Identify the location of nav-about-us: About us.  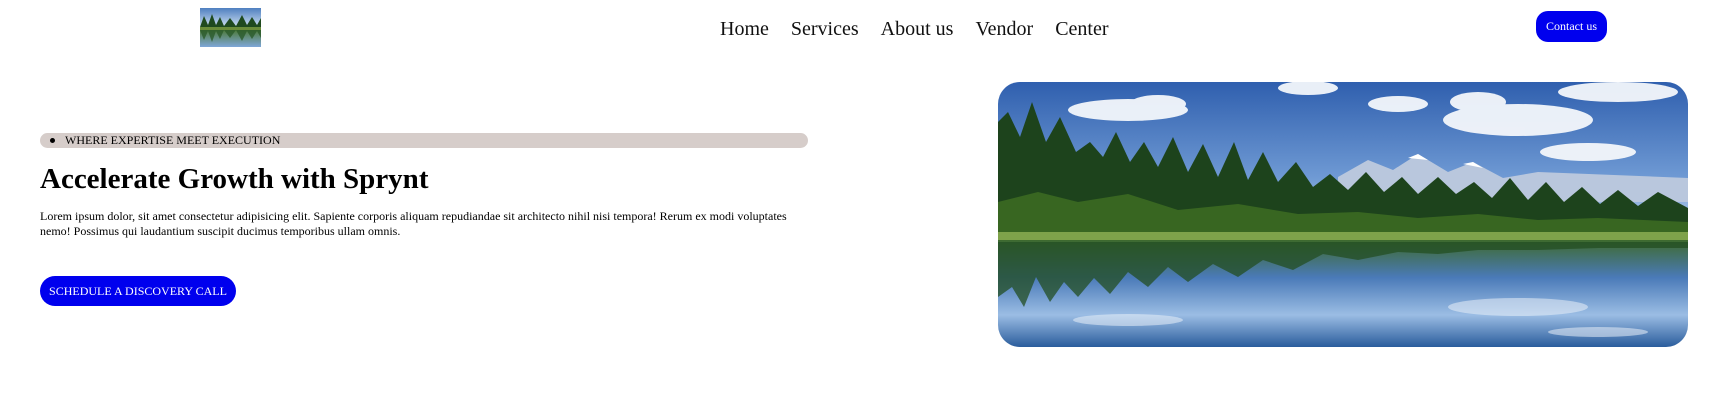
(917, 29).